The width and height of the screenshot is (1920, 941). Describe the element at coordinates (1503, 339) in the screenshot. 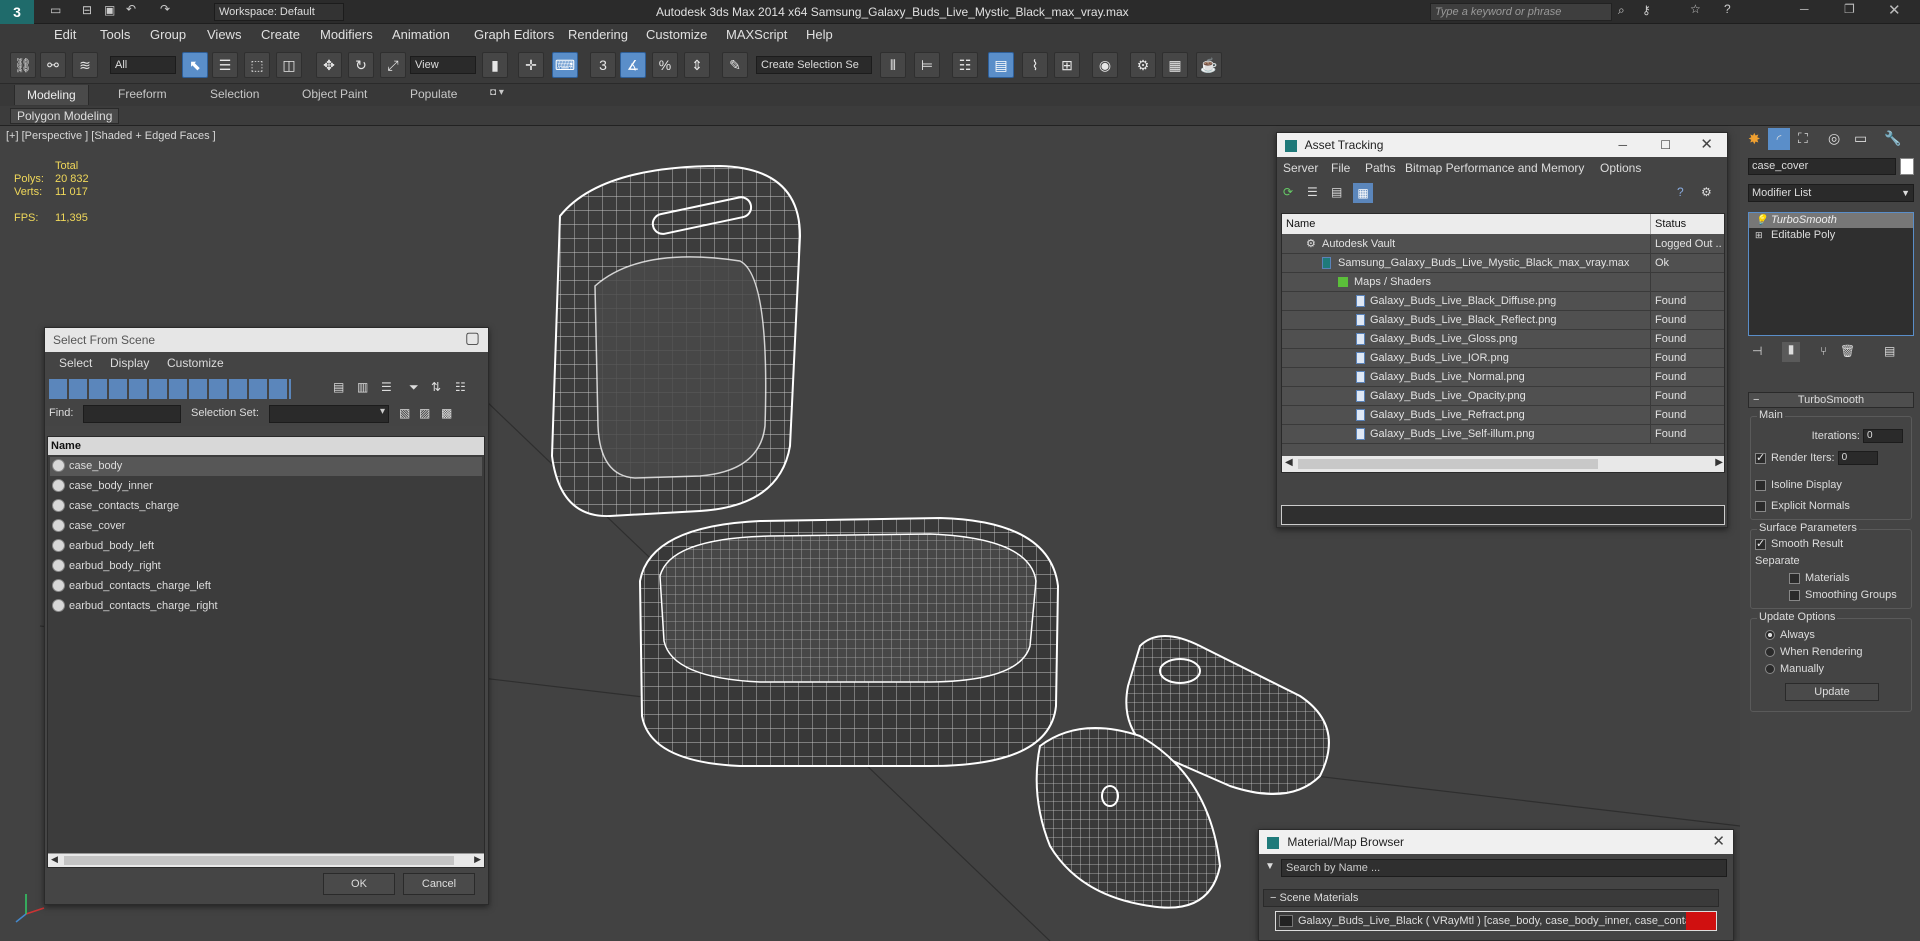

I see `table-row: Galaxy_Buds_Live_Gloss.png Found` at that location.